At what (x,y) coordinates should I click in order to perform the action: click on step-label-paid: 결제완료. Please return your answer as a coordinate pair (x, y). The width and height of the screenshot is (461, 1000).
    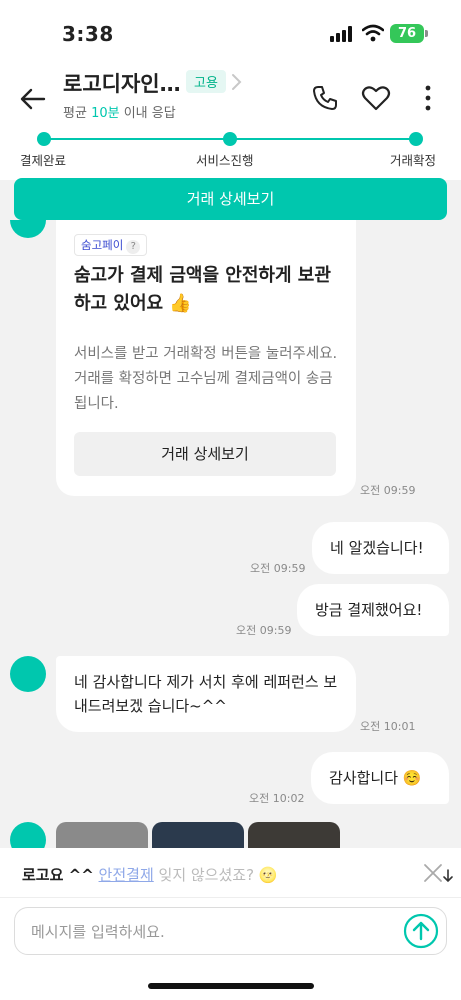
    Looking at the image, I should click on (43, 160).